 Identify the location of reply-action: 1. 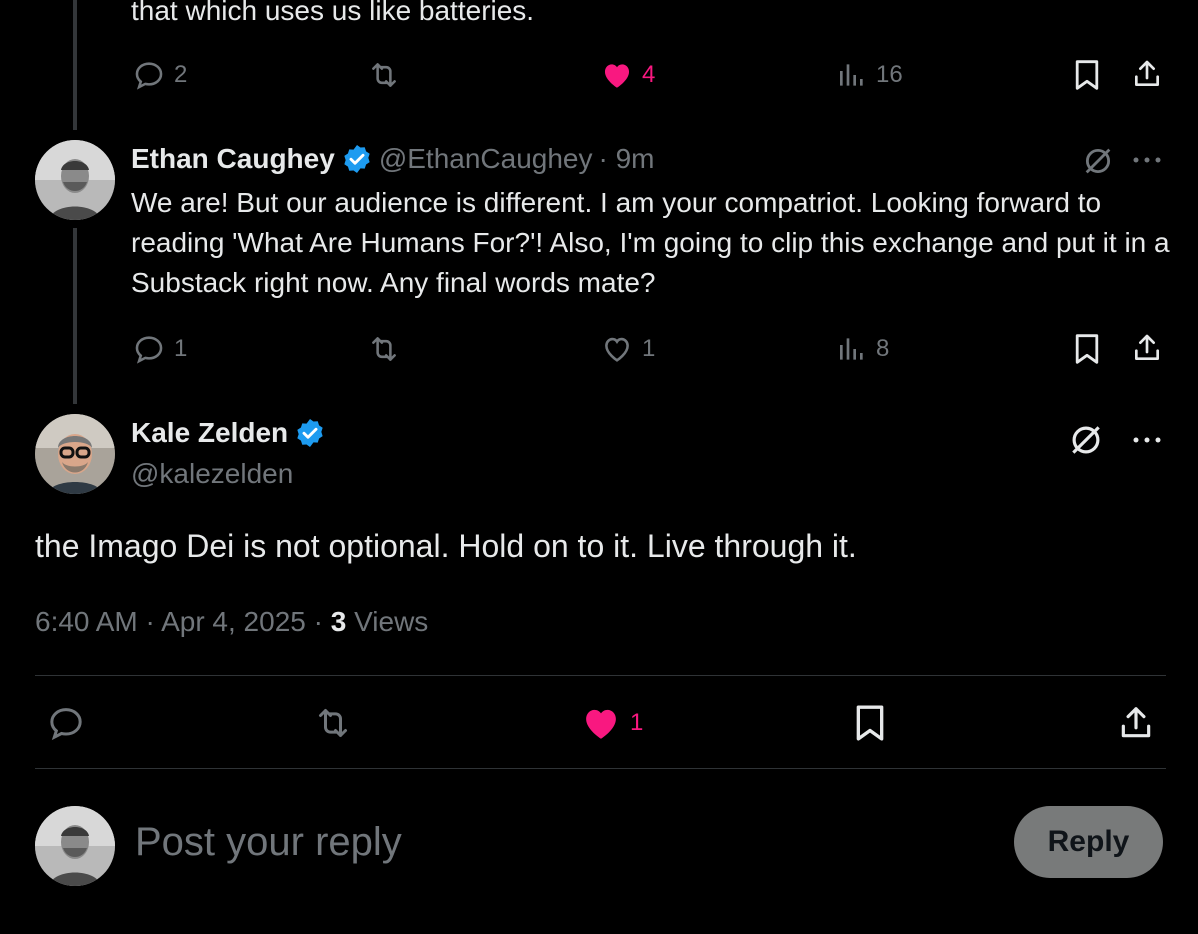
(159, 349).